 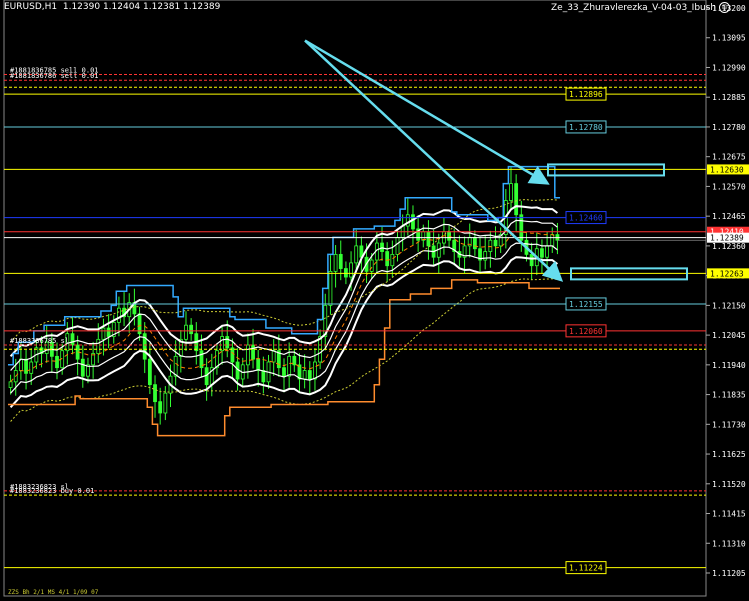 What do you see at coordinates (31, 7) in the screenshot?
I see `symbol-timeframe: EURUSD,H1` at bounding box center [31, 7].